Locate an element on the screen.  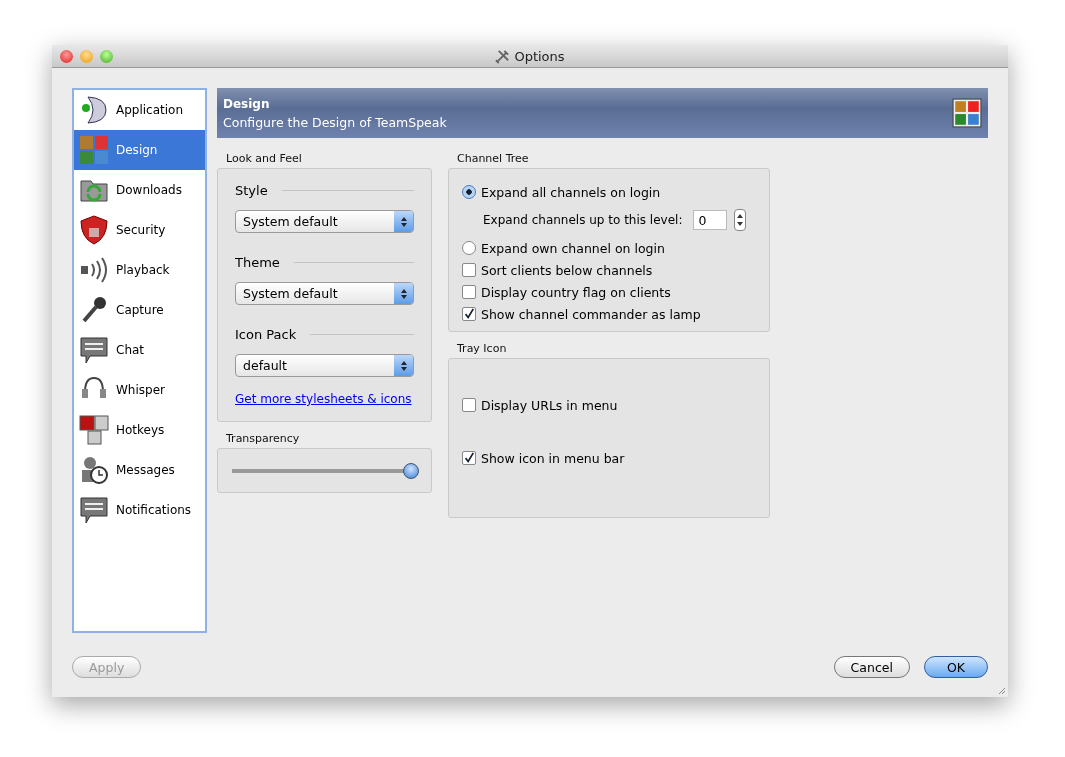
level-input-field: 0 is located at coordinates (710, 220).